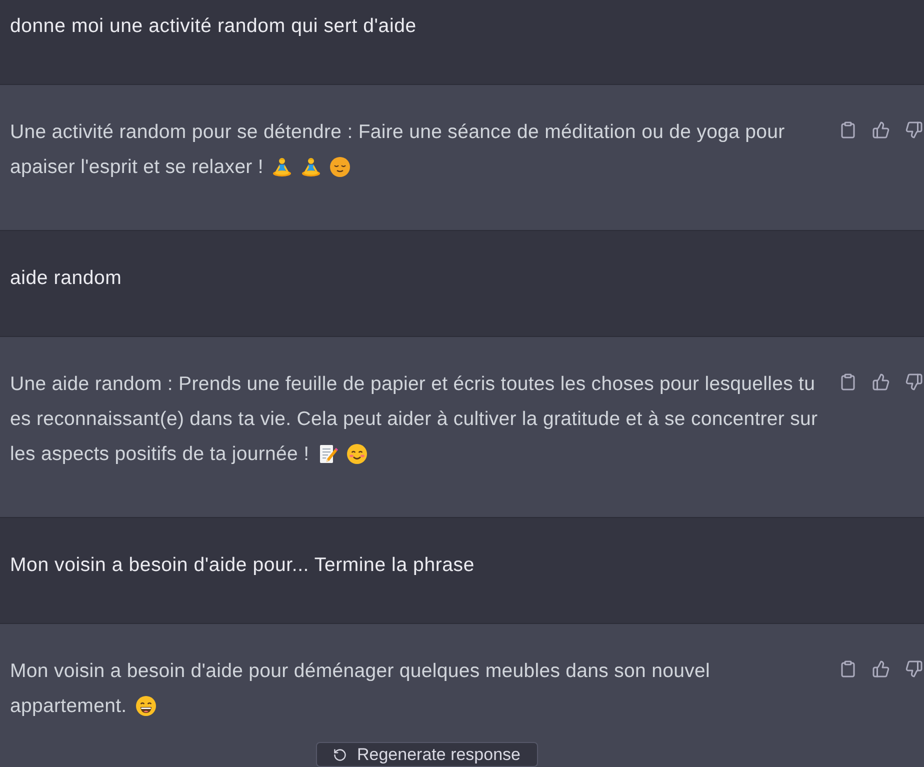 Image resolution: width=924 pixels, height=767 pixels. What do you see at coordinates (360, 689) in the screenshot?
I see `message-text: Mon voisin a besoin d'aide pour déménager quelques meubles dans son nouvel appartement.` at bounding box center [360, 689].